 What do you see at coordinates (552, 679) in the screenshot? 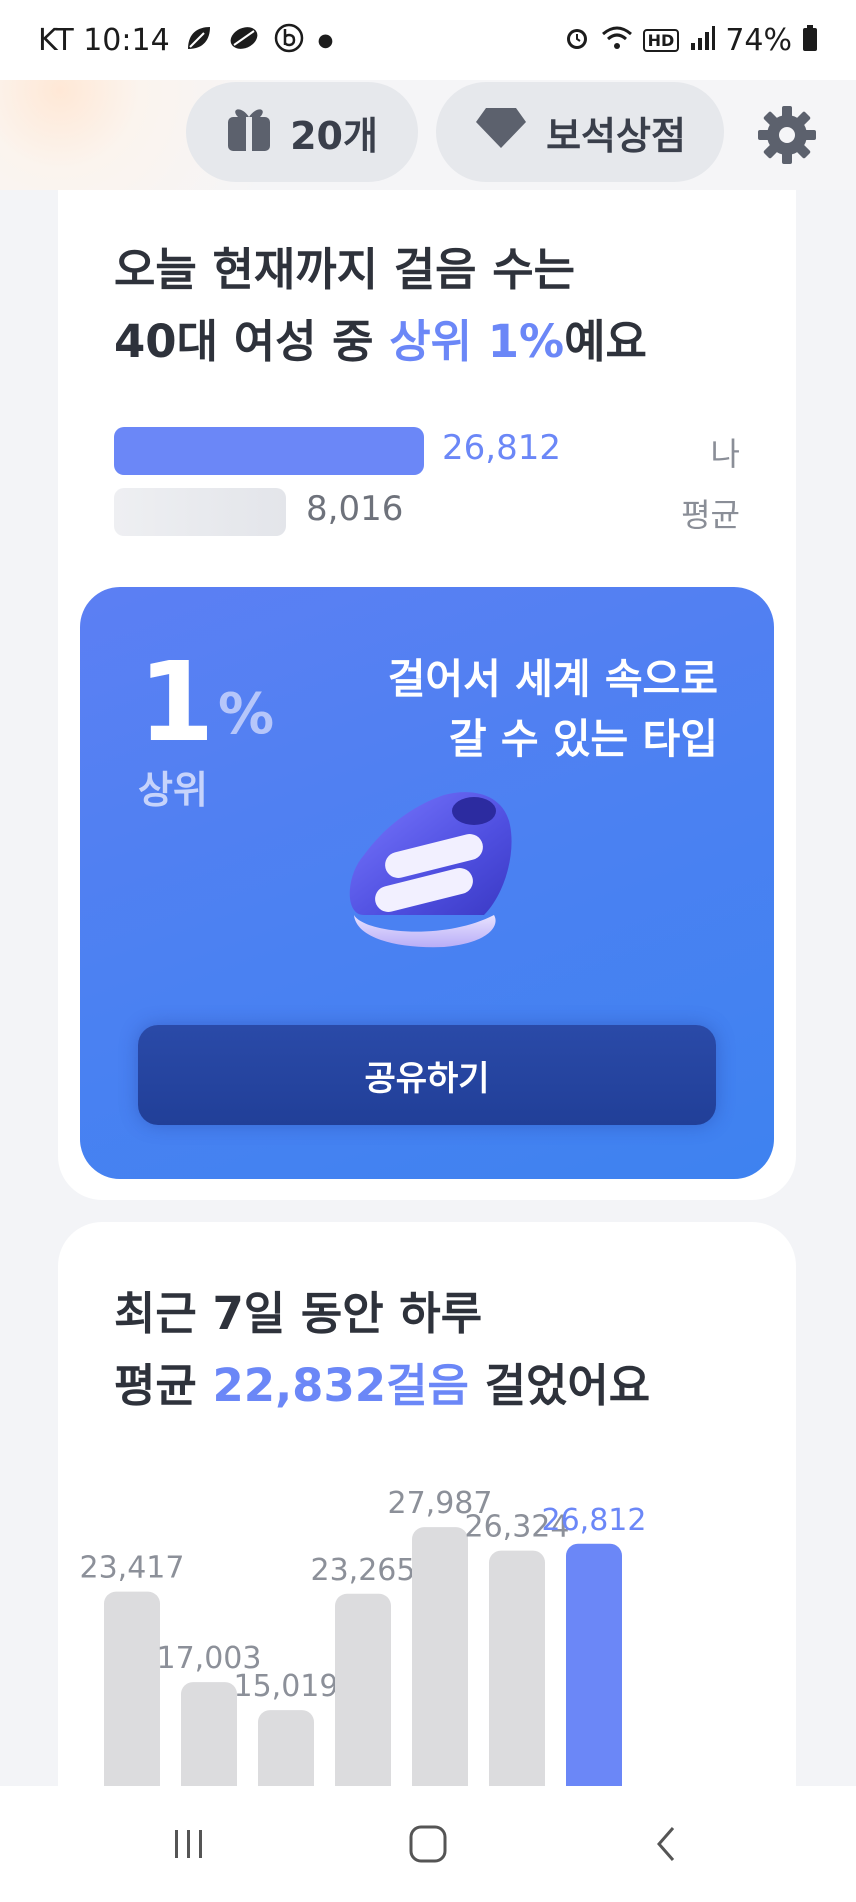
I see `walker-type-line1: 걸어서 세계 속으로` at bounding box center [552, 679].